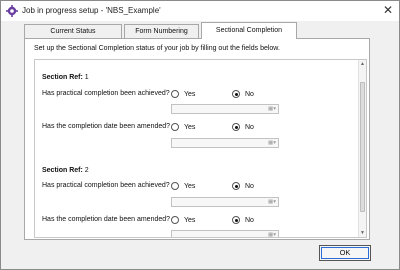 The height and width of the screenshot is (270, 400). I want to click on vertical-scrollbar: ▲ ▼, so click(362, 148).